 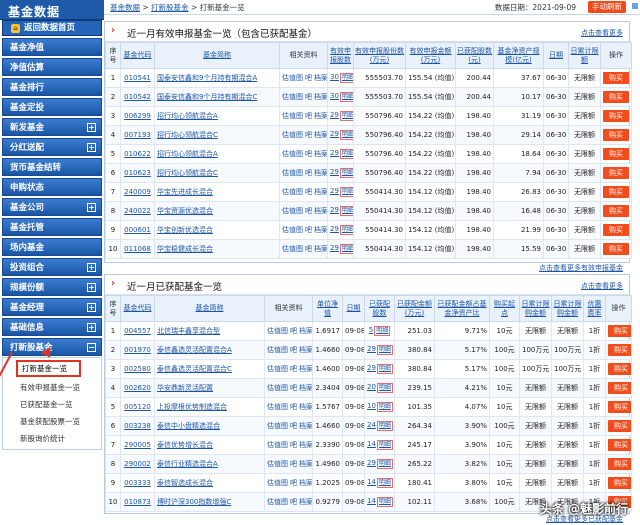 I want to click on sidebar-item: 基金净值, so click(x=52, y=47).